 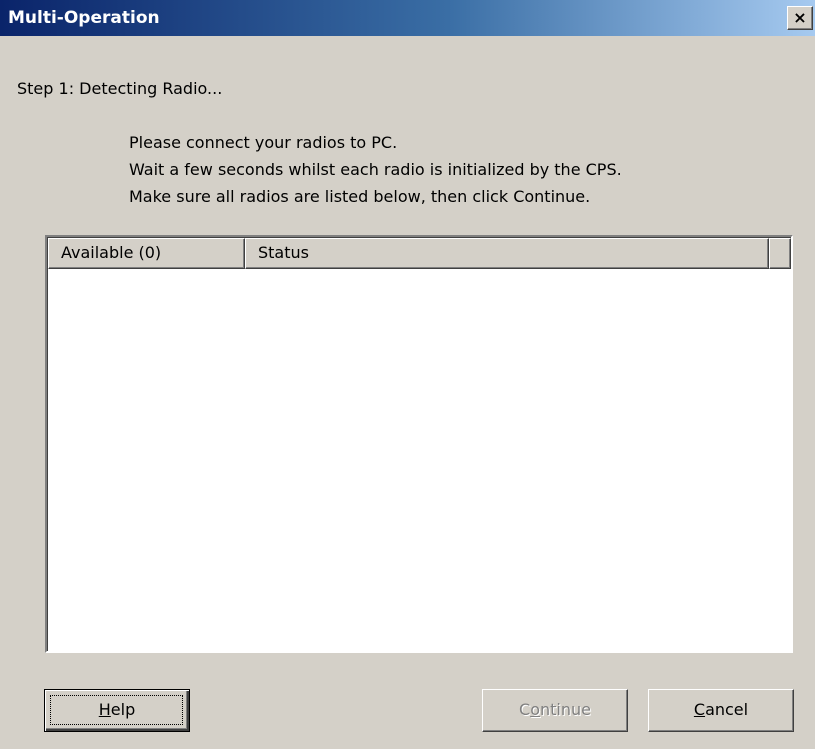 I want to click on help-button-label: Help, so click(x=117, y=709).